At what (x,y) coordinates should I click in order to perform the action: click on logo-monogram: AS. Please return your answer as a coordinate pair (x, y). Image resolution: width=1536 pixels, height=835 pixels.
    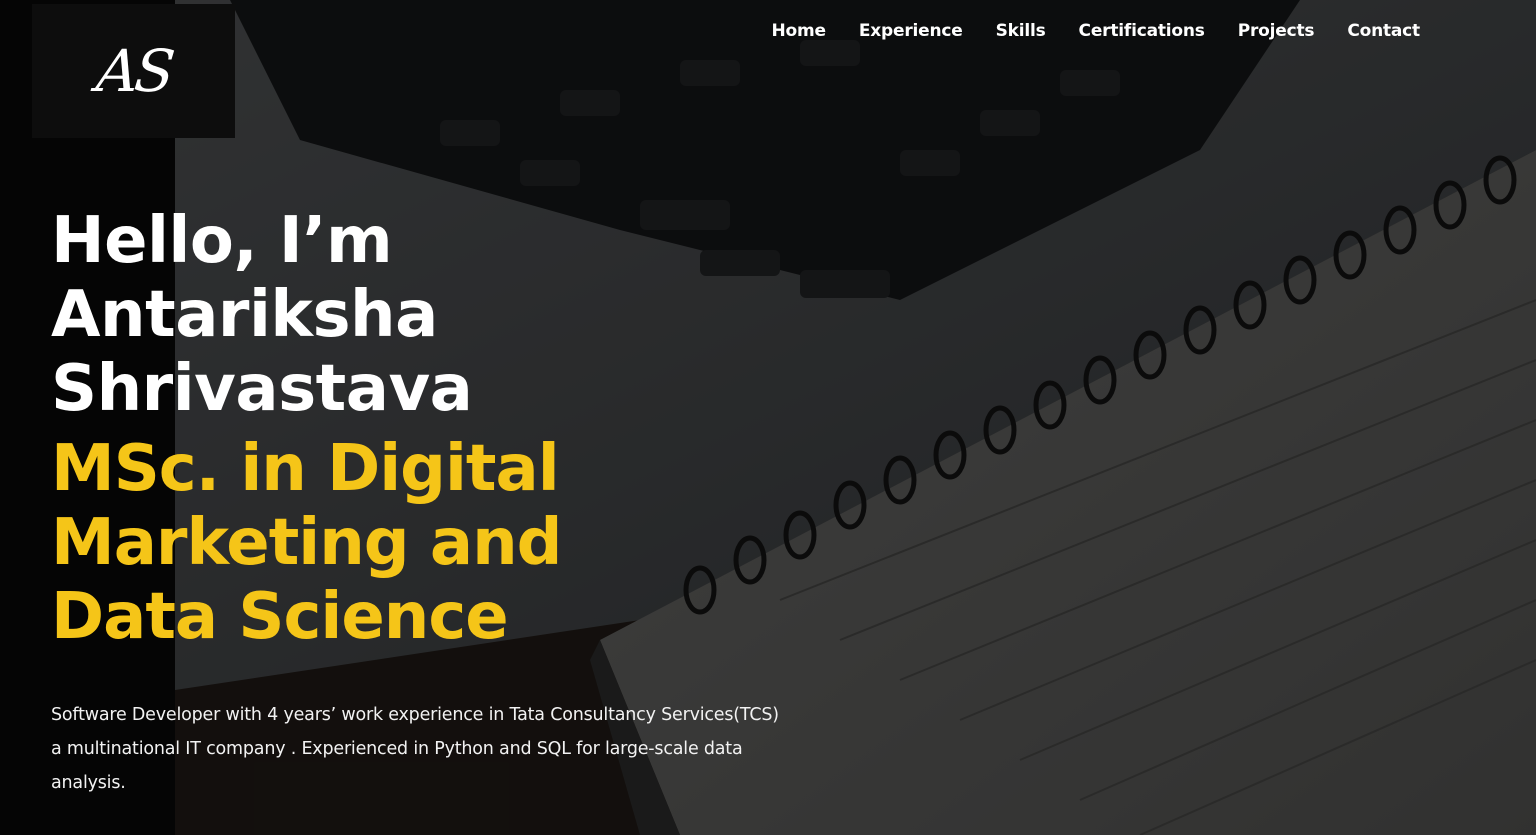
    Looking at the image, I should click on (133, 71).